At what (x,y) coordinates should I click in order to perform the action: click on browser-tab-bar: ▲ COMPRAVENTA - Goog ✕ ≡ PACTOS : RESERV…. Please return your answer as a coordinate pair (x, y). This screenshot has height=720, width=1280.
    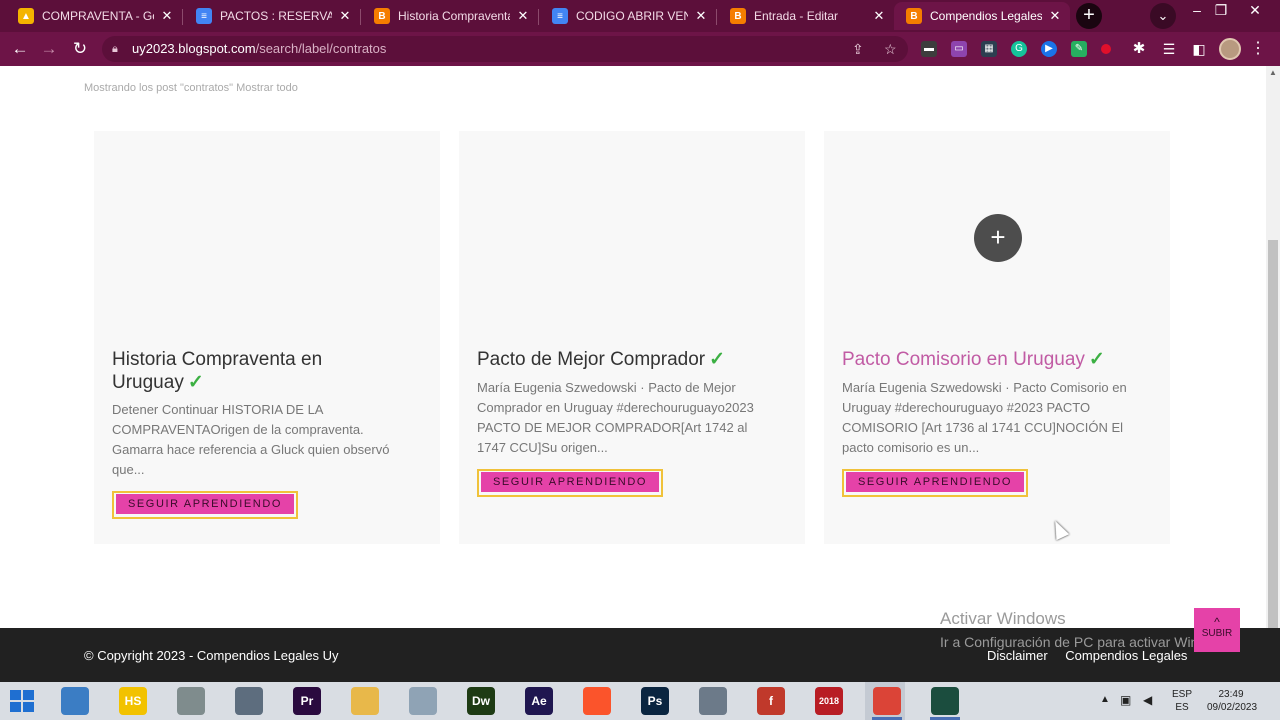
    Looking at the image, I should click on (640, 16).